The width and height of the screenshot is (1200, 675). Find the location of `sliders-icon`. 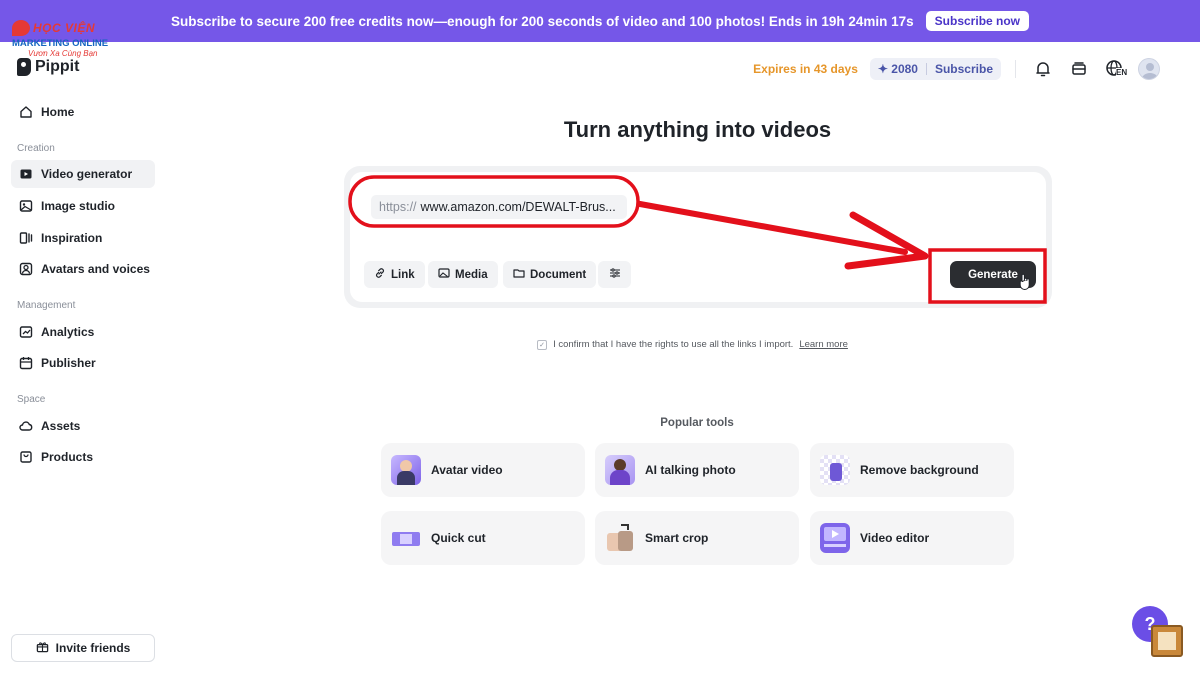

sliders-icon is located at coordinates (615, 274).